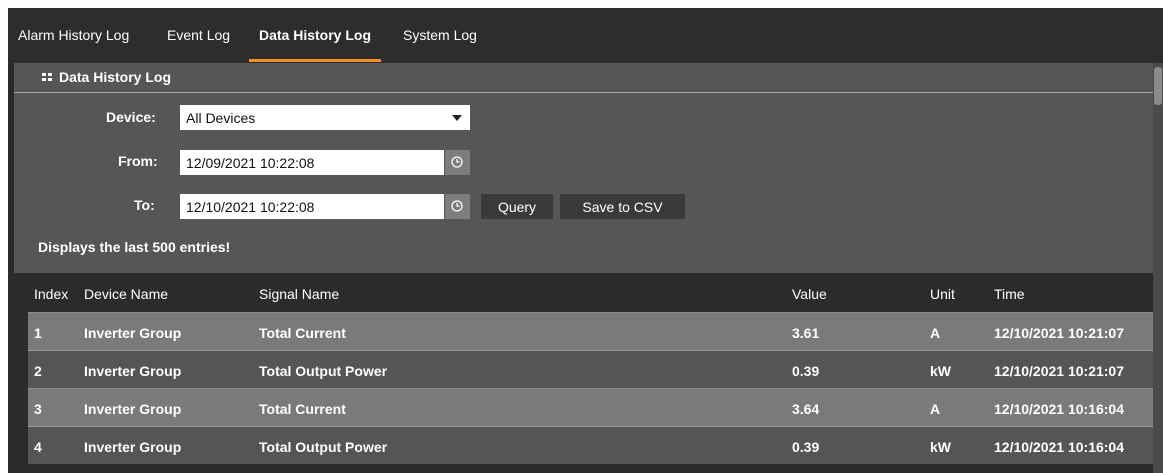  Describe the element at coordinates (325, 117) in the screenshot. I see `device-select: All Devices` at that location.